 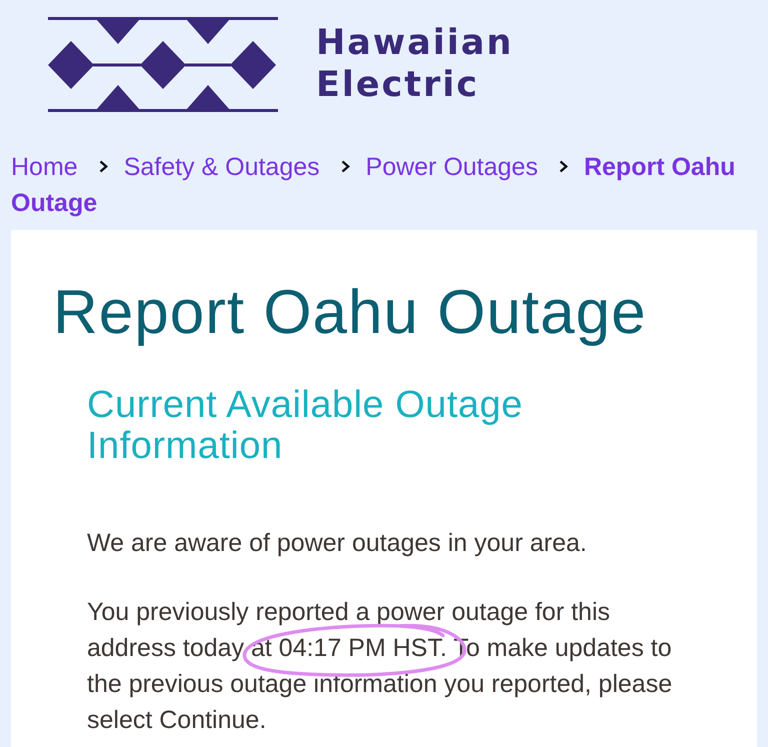 I want to click on breadcrumb-current-page: Report Oahu, so click(x=660, y=167).